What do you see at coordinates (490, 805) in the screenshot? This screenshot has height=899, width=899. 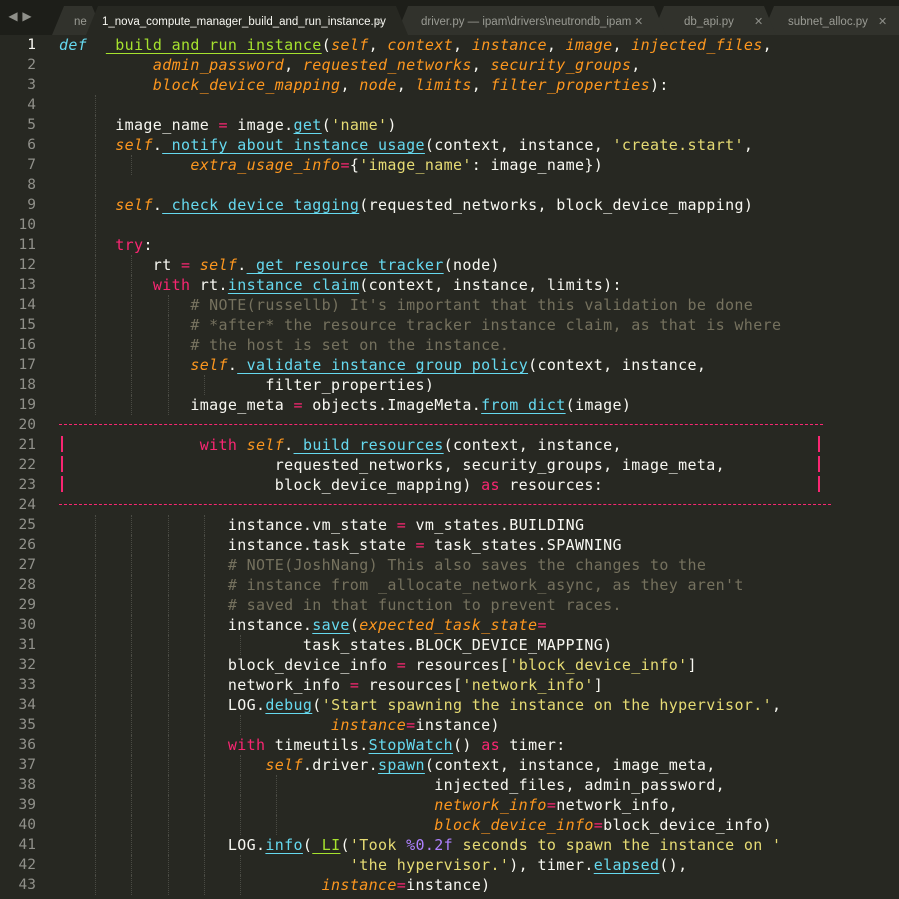 I see `code-token: network_info` at bounding box center [490, 805].